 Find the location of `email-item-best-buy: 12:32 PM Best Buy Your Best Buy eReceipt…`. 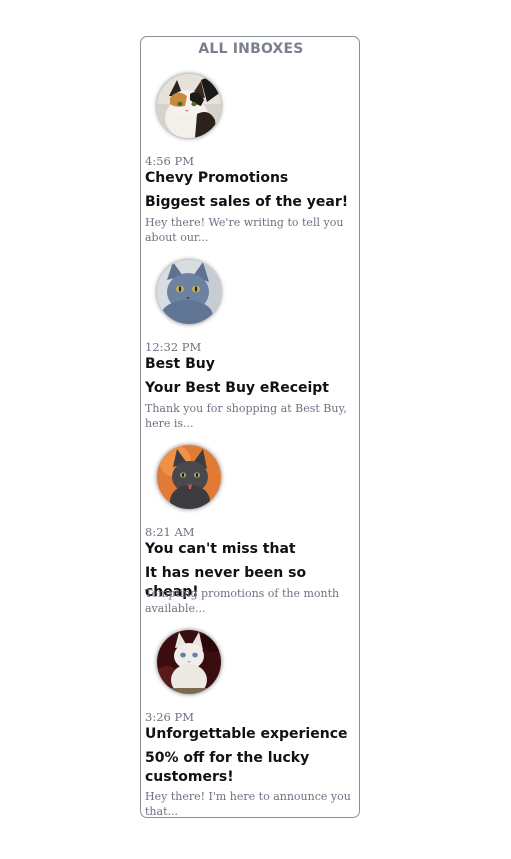

email-item-best-buy: 12:32 PM Best Buy Your Best Buy eReceipt… is located at coordinates (250, 353).